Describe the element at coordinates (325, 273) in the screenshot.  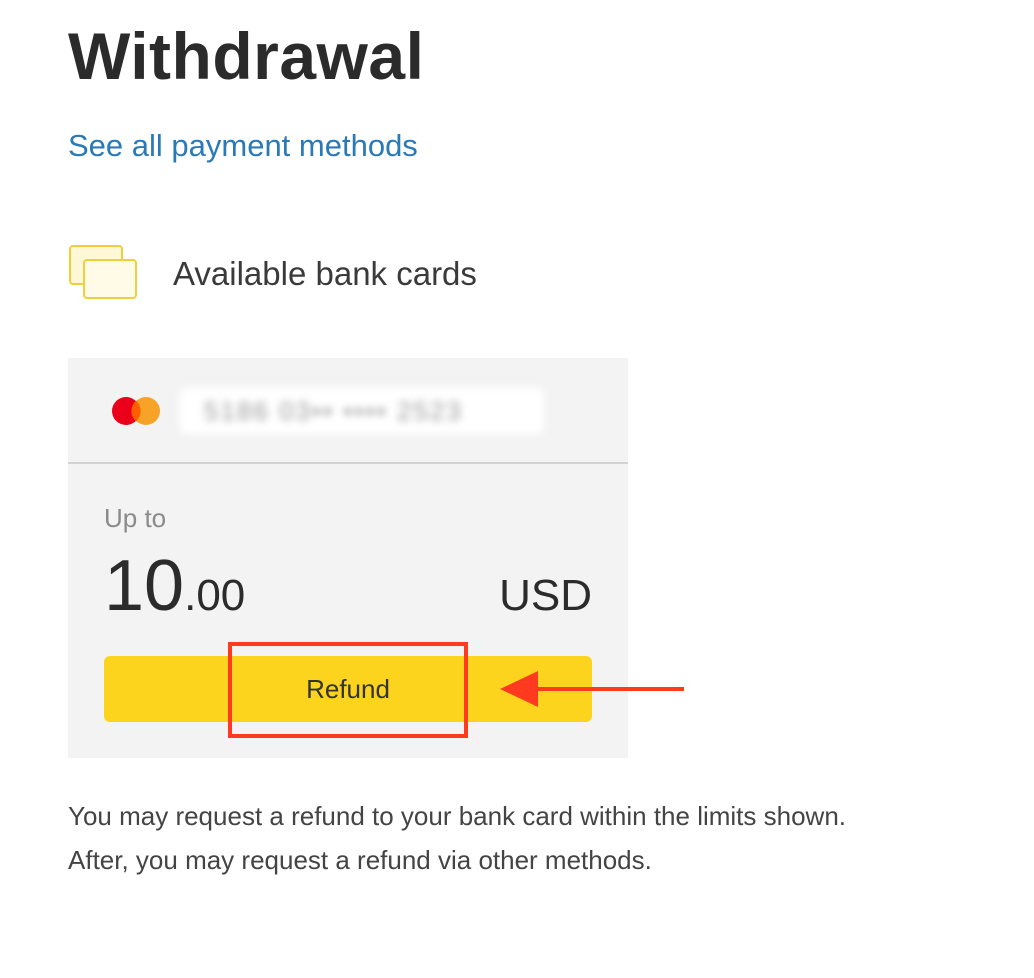
I see `available-cards-label: Available bank cards` at that location.